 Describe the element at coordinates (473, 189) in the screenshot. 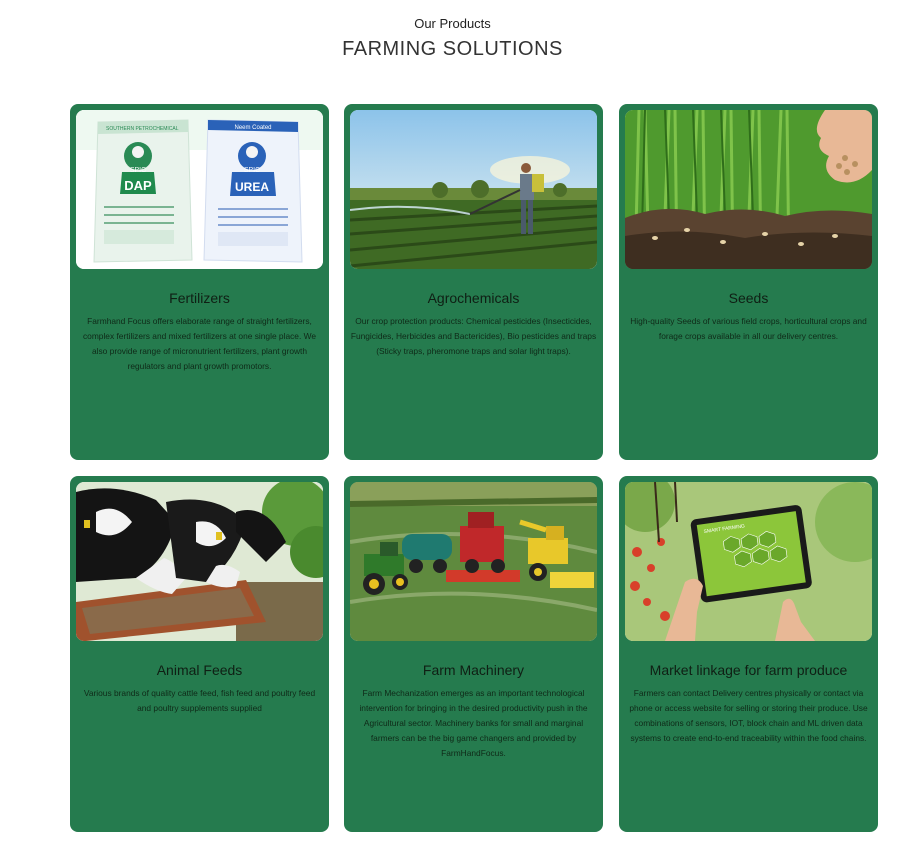

I see `farmer-spraying-field-image` at that location.